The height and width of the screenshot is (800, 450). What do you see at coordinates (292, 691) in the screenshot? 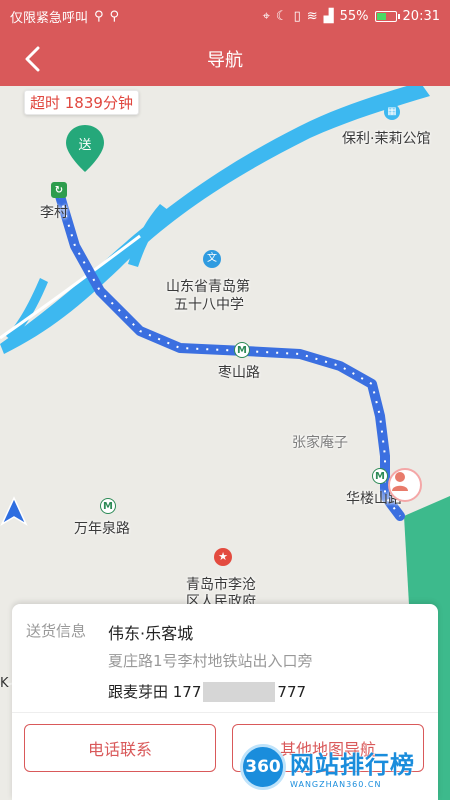
I see `contact-suffix: 777` at bounding box center [292, 691].